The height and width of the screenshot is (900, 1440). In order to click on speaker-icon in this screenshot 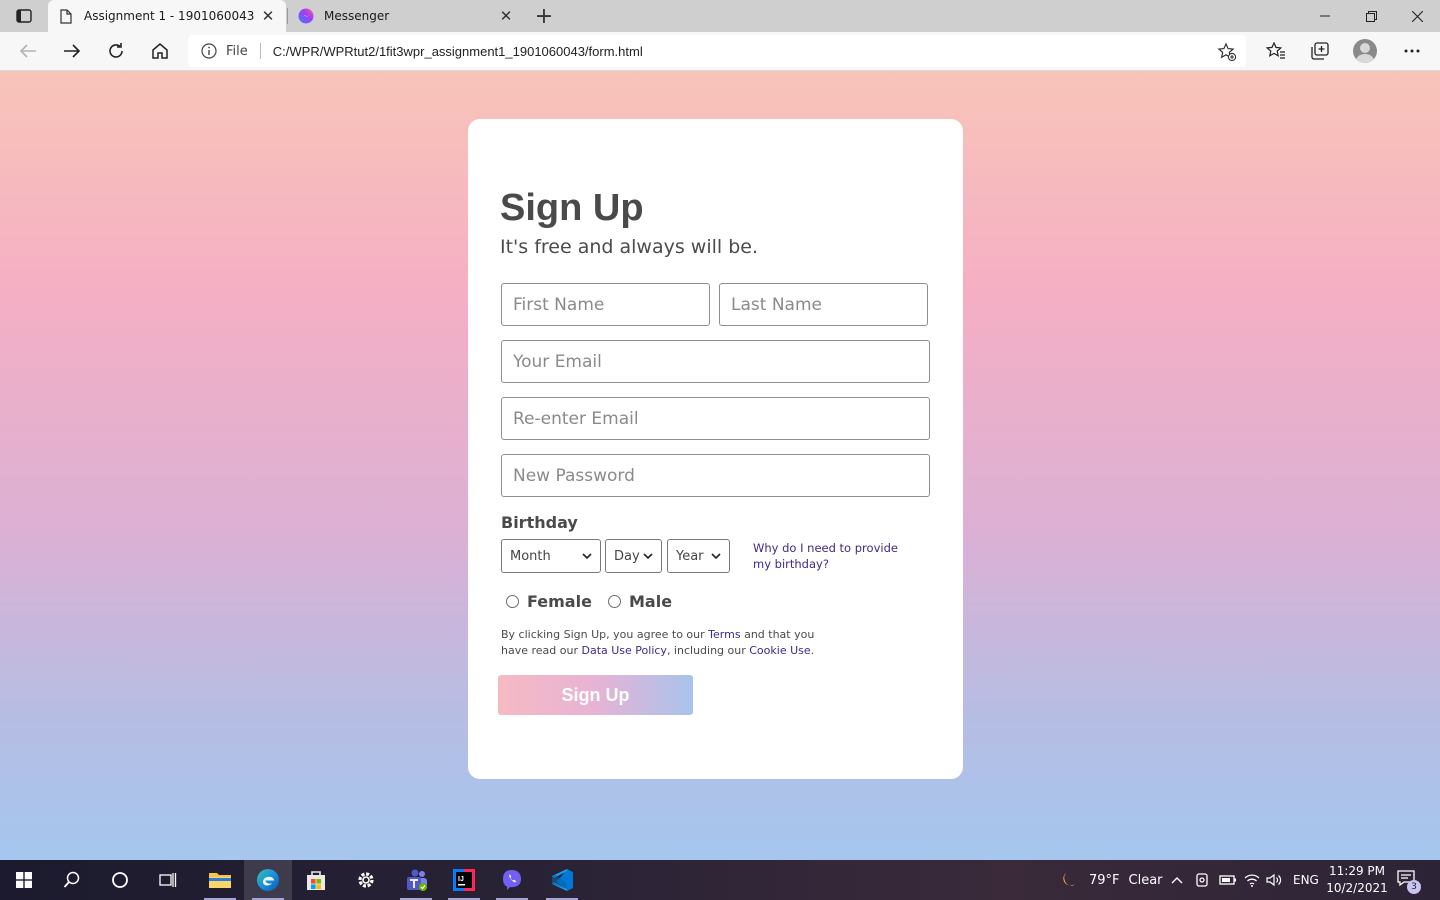, I will do `click(1274, 880)`.